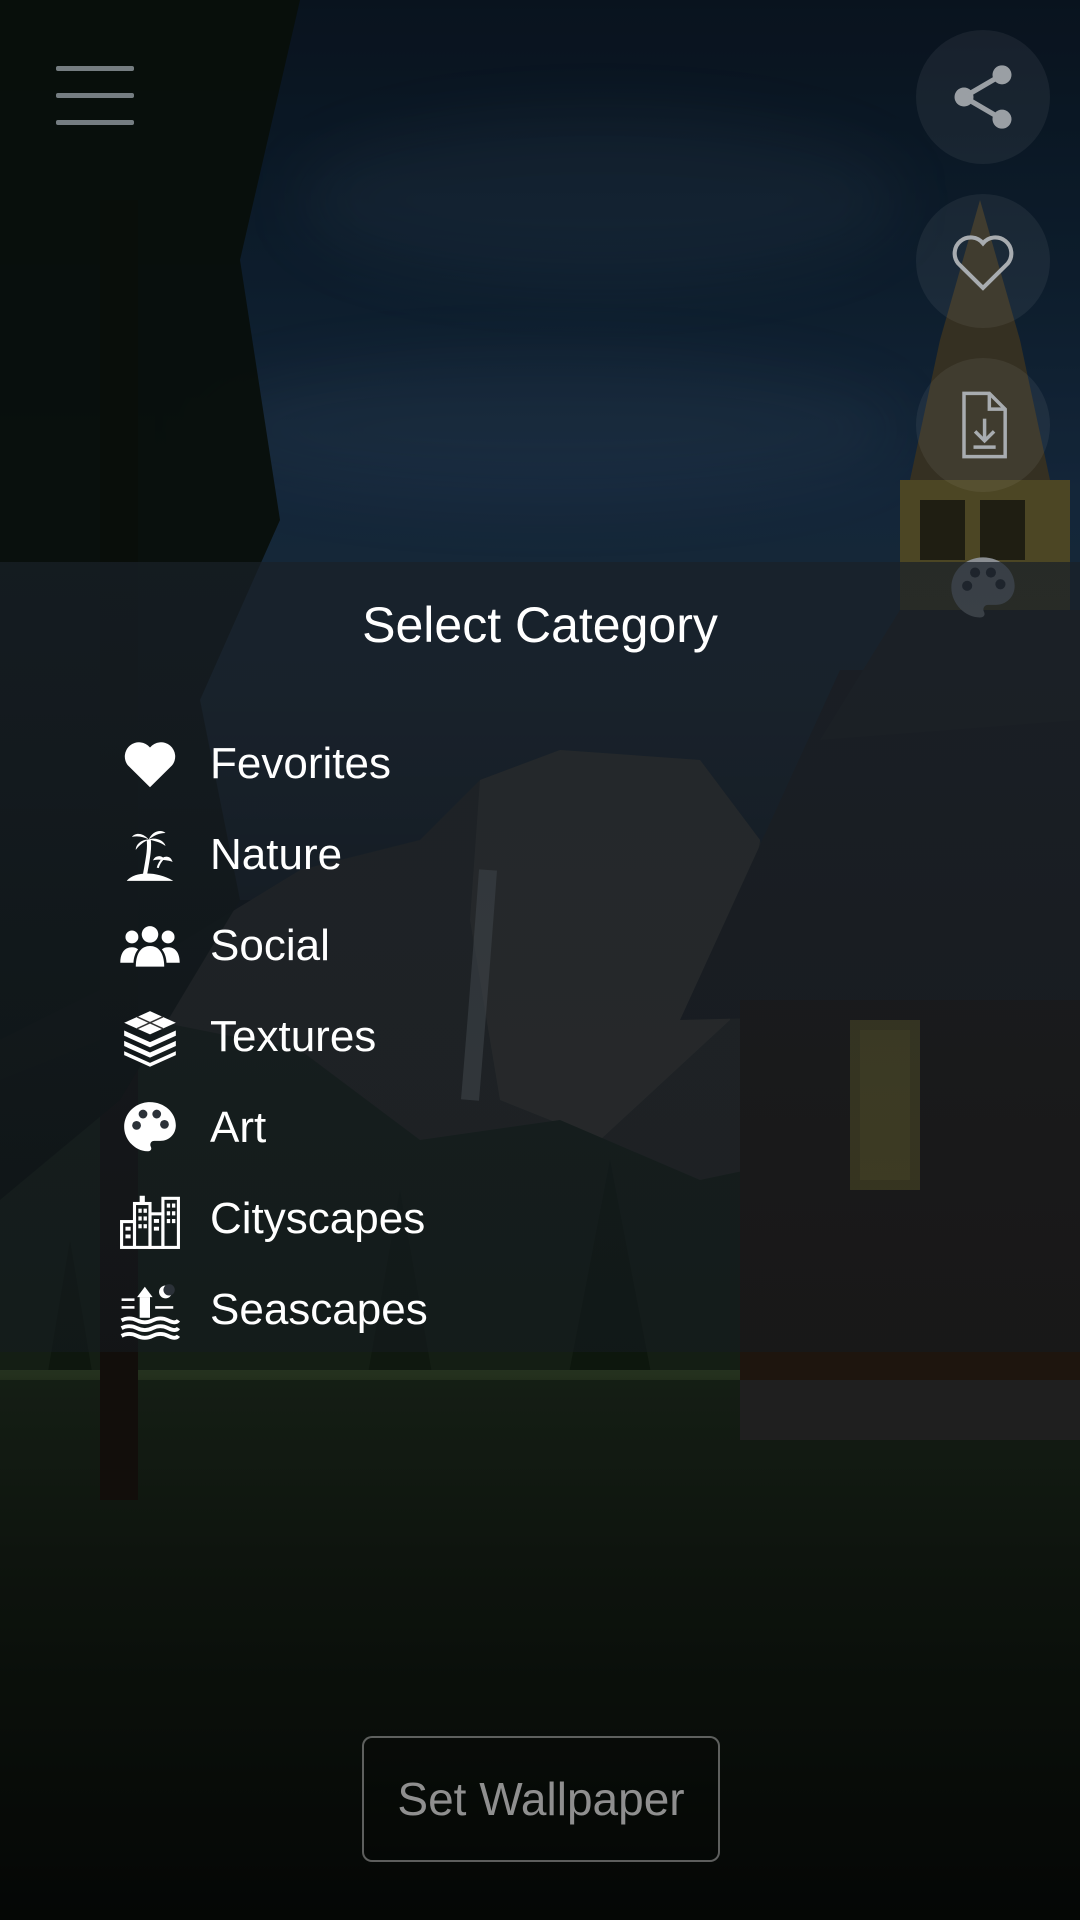 This screenshot has height=1920, width=1080. I want to click on people-group-icon, so click(150, 946).